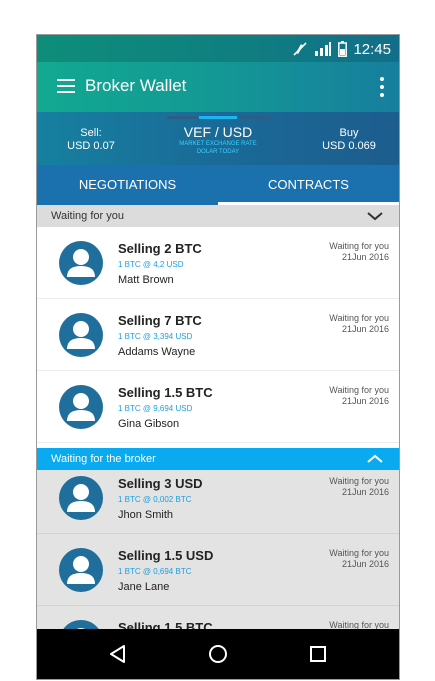  Describe the element at coordinates (127, 185) in the screenshot. I see `tab-negotiations: NEGOTIATIONS` at that location.